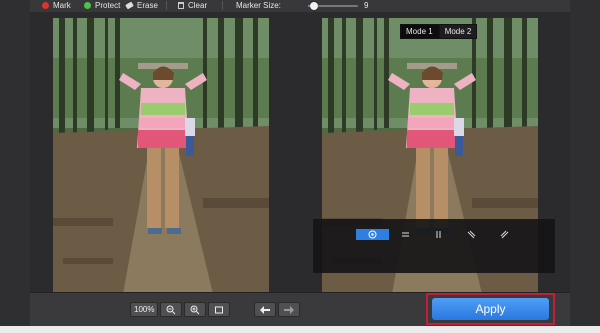 The image size is (600, 333). What do you see at coordinates (434, 246) in the screenshot?
I see `brush-options-panel` at bounding box center [434, 246].